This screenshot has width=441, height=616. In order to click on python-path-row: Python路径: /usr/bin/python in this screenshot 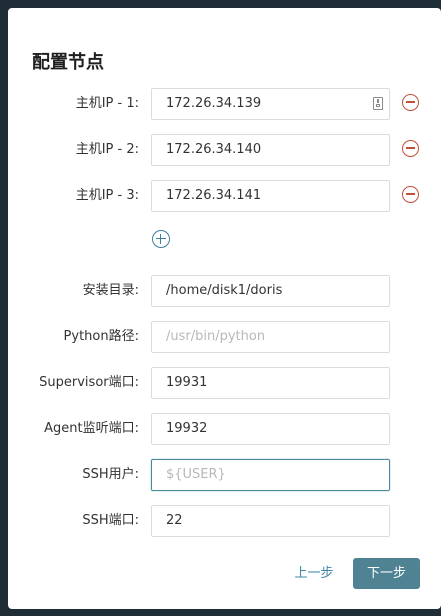, I will do `click(224, 337)`.